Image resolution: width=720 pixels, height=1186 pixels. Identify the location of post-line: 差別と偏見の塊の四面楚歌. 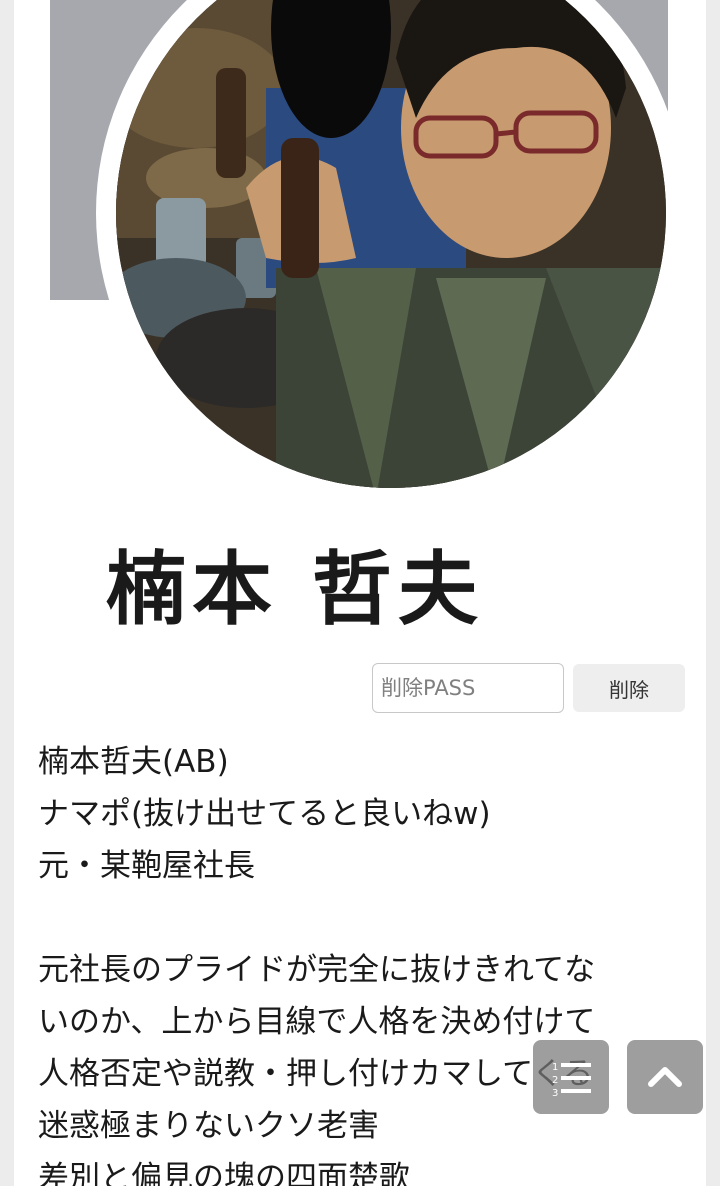
(224, 1173).